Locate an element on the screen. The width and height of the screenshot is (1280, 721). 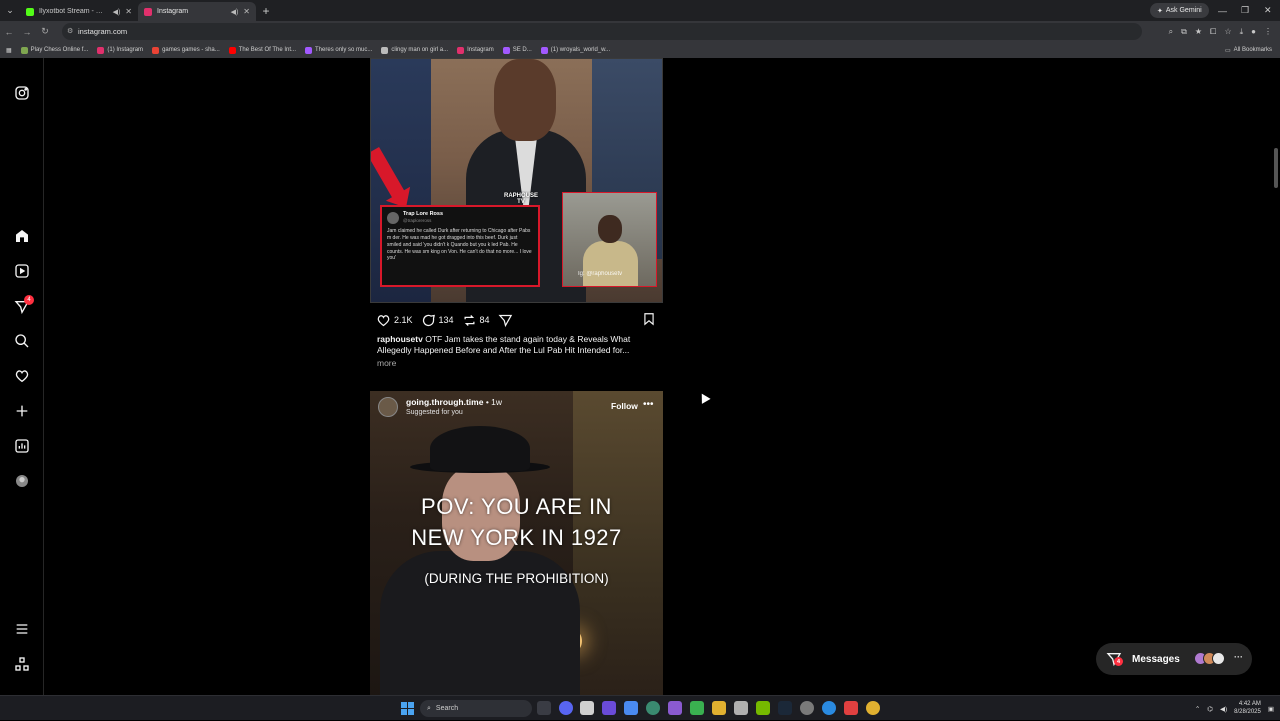
steam-icon is located at coordinates (785, 708).